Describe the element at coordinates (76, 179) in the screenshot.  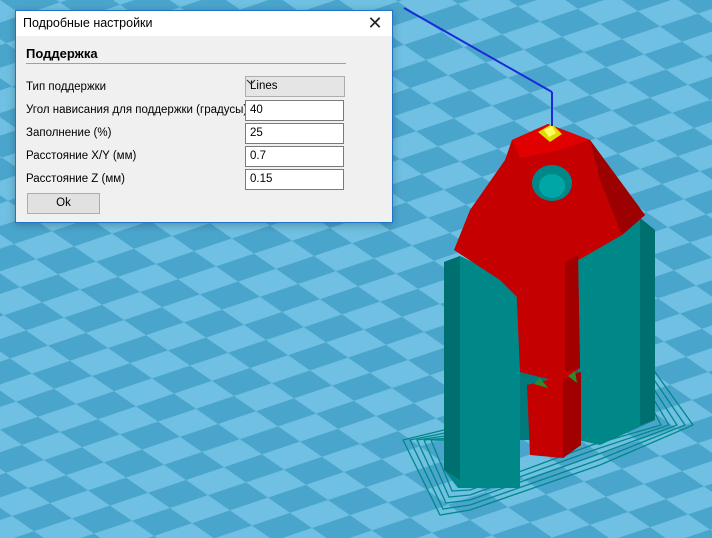
I see `z-distance-label: Расстояние Z (мм)` at that location.